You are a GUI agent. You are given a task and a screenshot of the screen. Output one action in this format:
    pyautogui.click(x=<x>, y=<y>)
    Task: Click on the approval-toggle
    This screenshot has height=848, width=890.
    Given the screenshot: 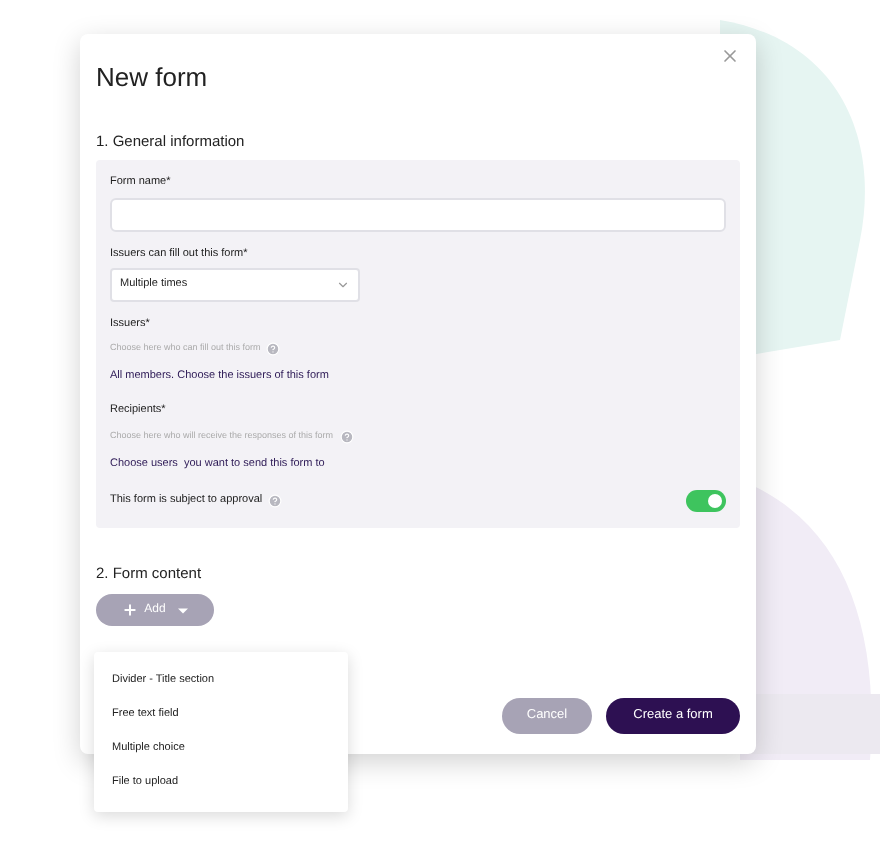 What is the action you would take?
    pyautogui.click(x=706, y=500)
    